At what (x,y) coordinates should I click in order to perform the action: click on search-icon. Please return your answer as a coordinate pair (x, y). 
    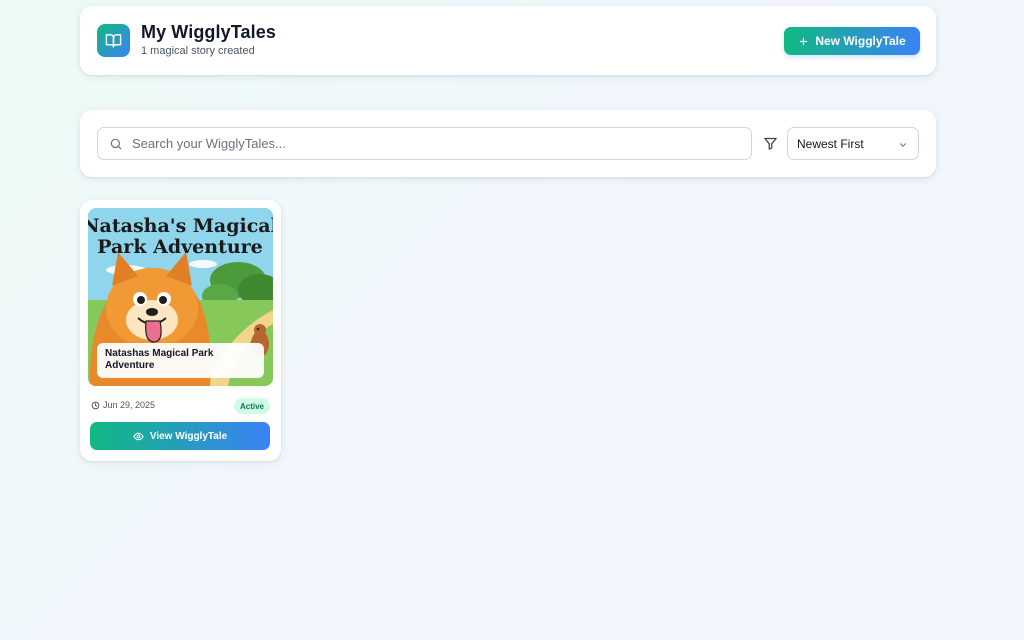
    Looking at the image, I should click on (116, 144).